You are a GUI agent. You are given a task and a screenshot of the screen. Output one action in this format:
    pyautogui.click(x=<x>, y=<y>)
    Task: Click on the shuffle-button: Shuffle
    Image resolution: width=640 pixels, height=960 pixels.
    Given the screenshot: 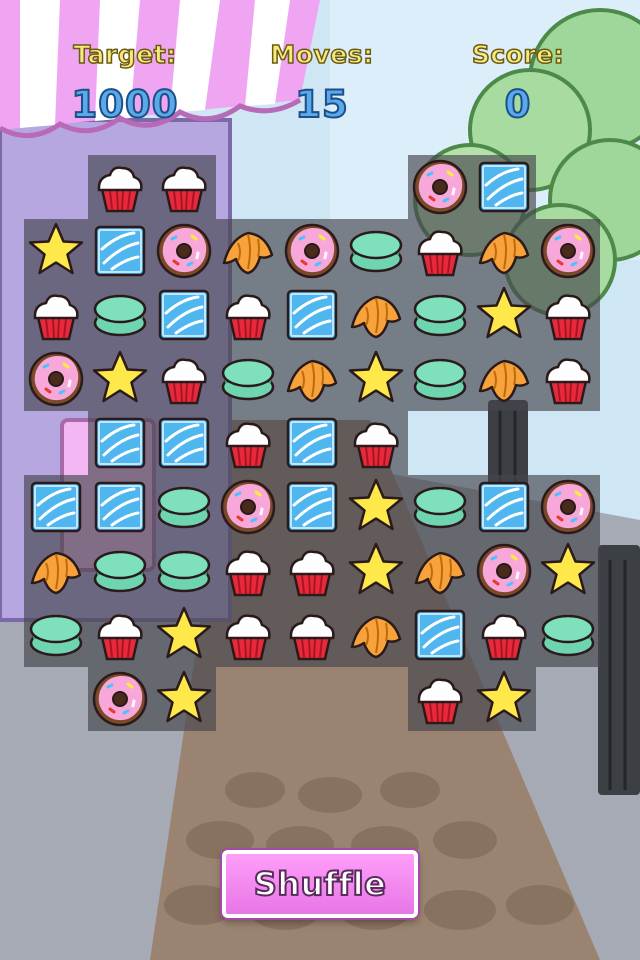 What is the action you would take?
    pyautogui.click(x=320, y=884)
    